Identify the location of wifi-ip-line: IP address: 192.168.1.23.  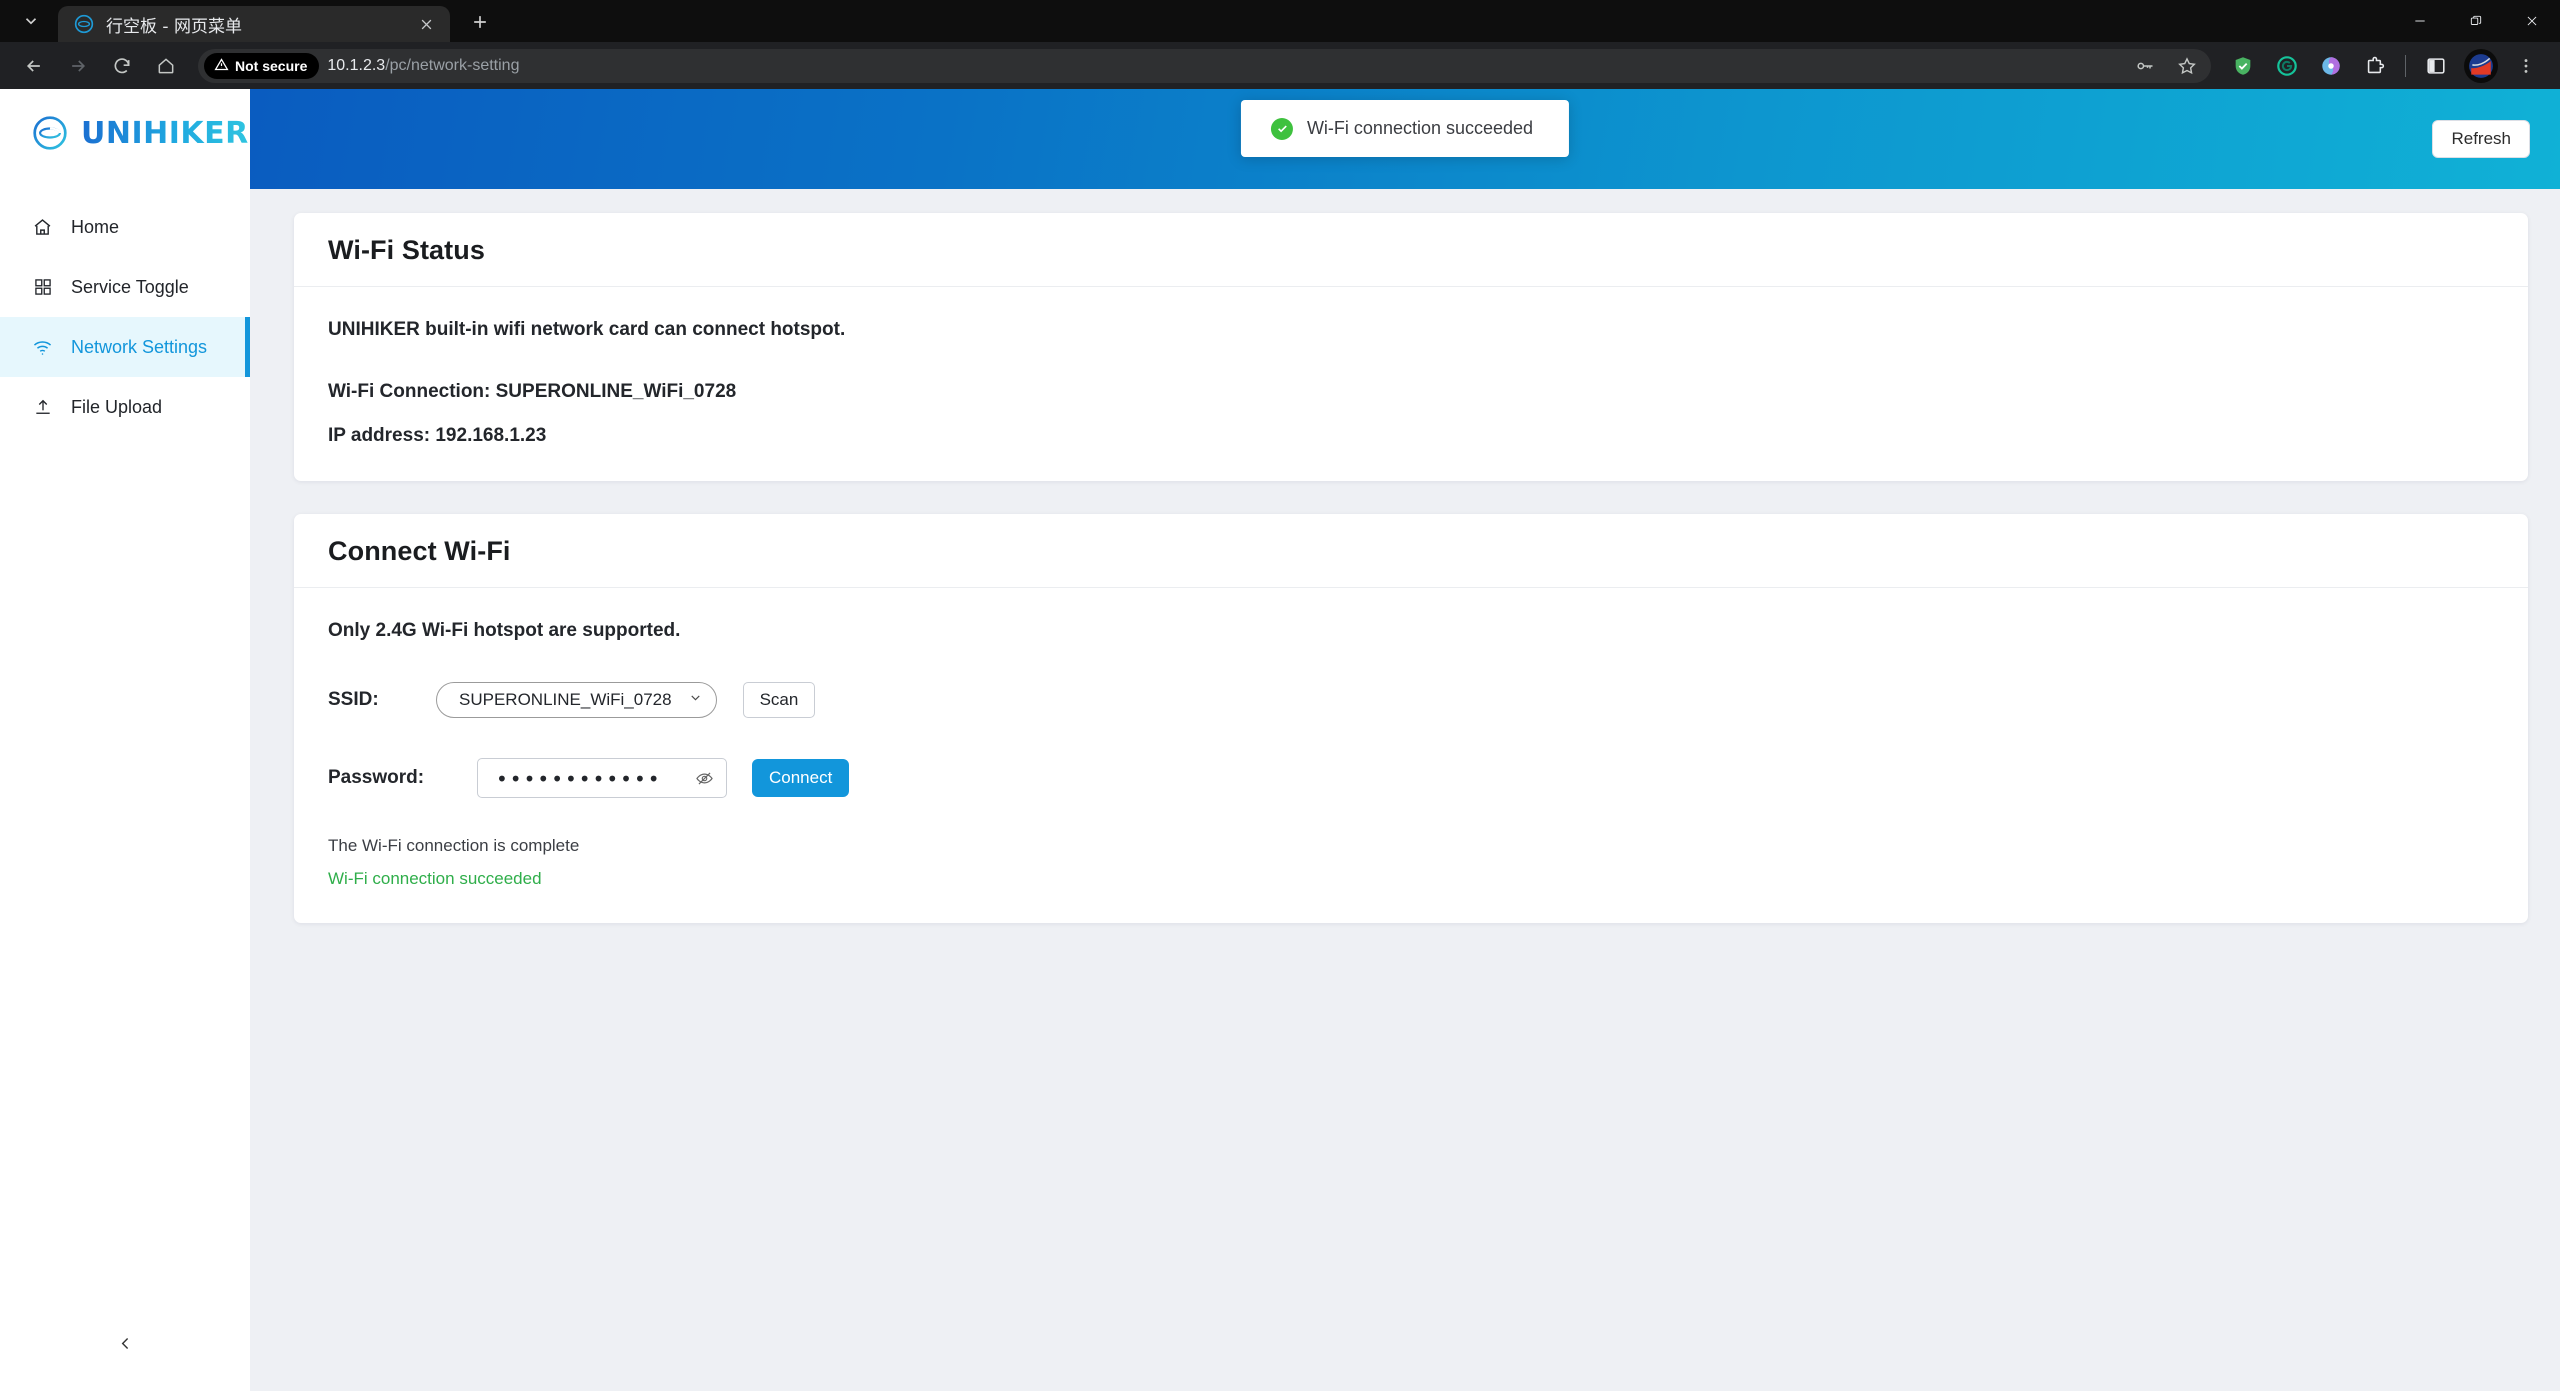
(437, 435).